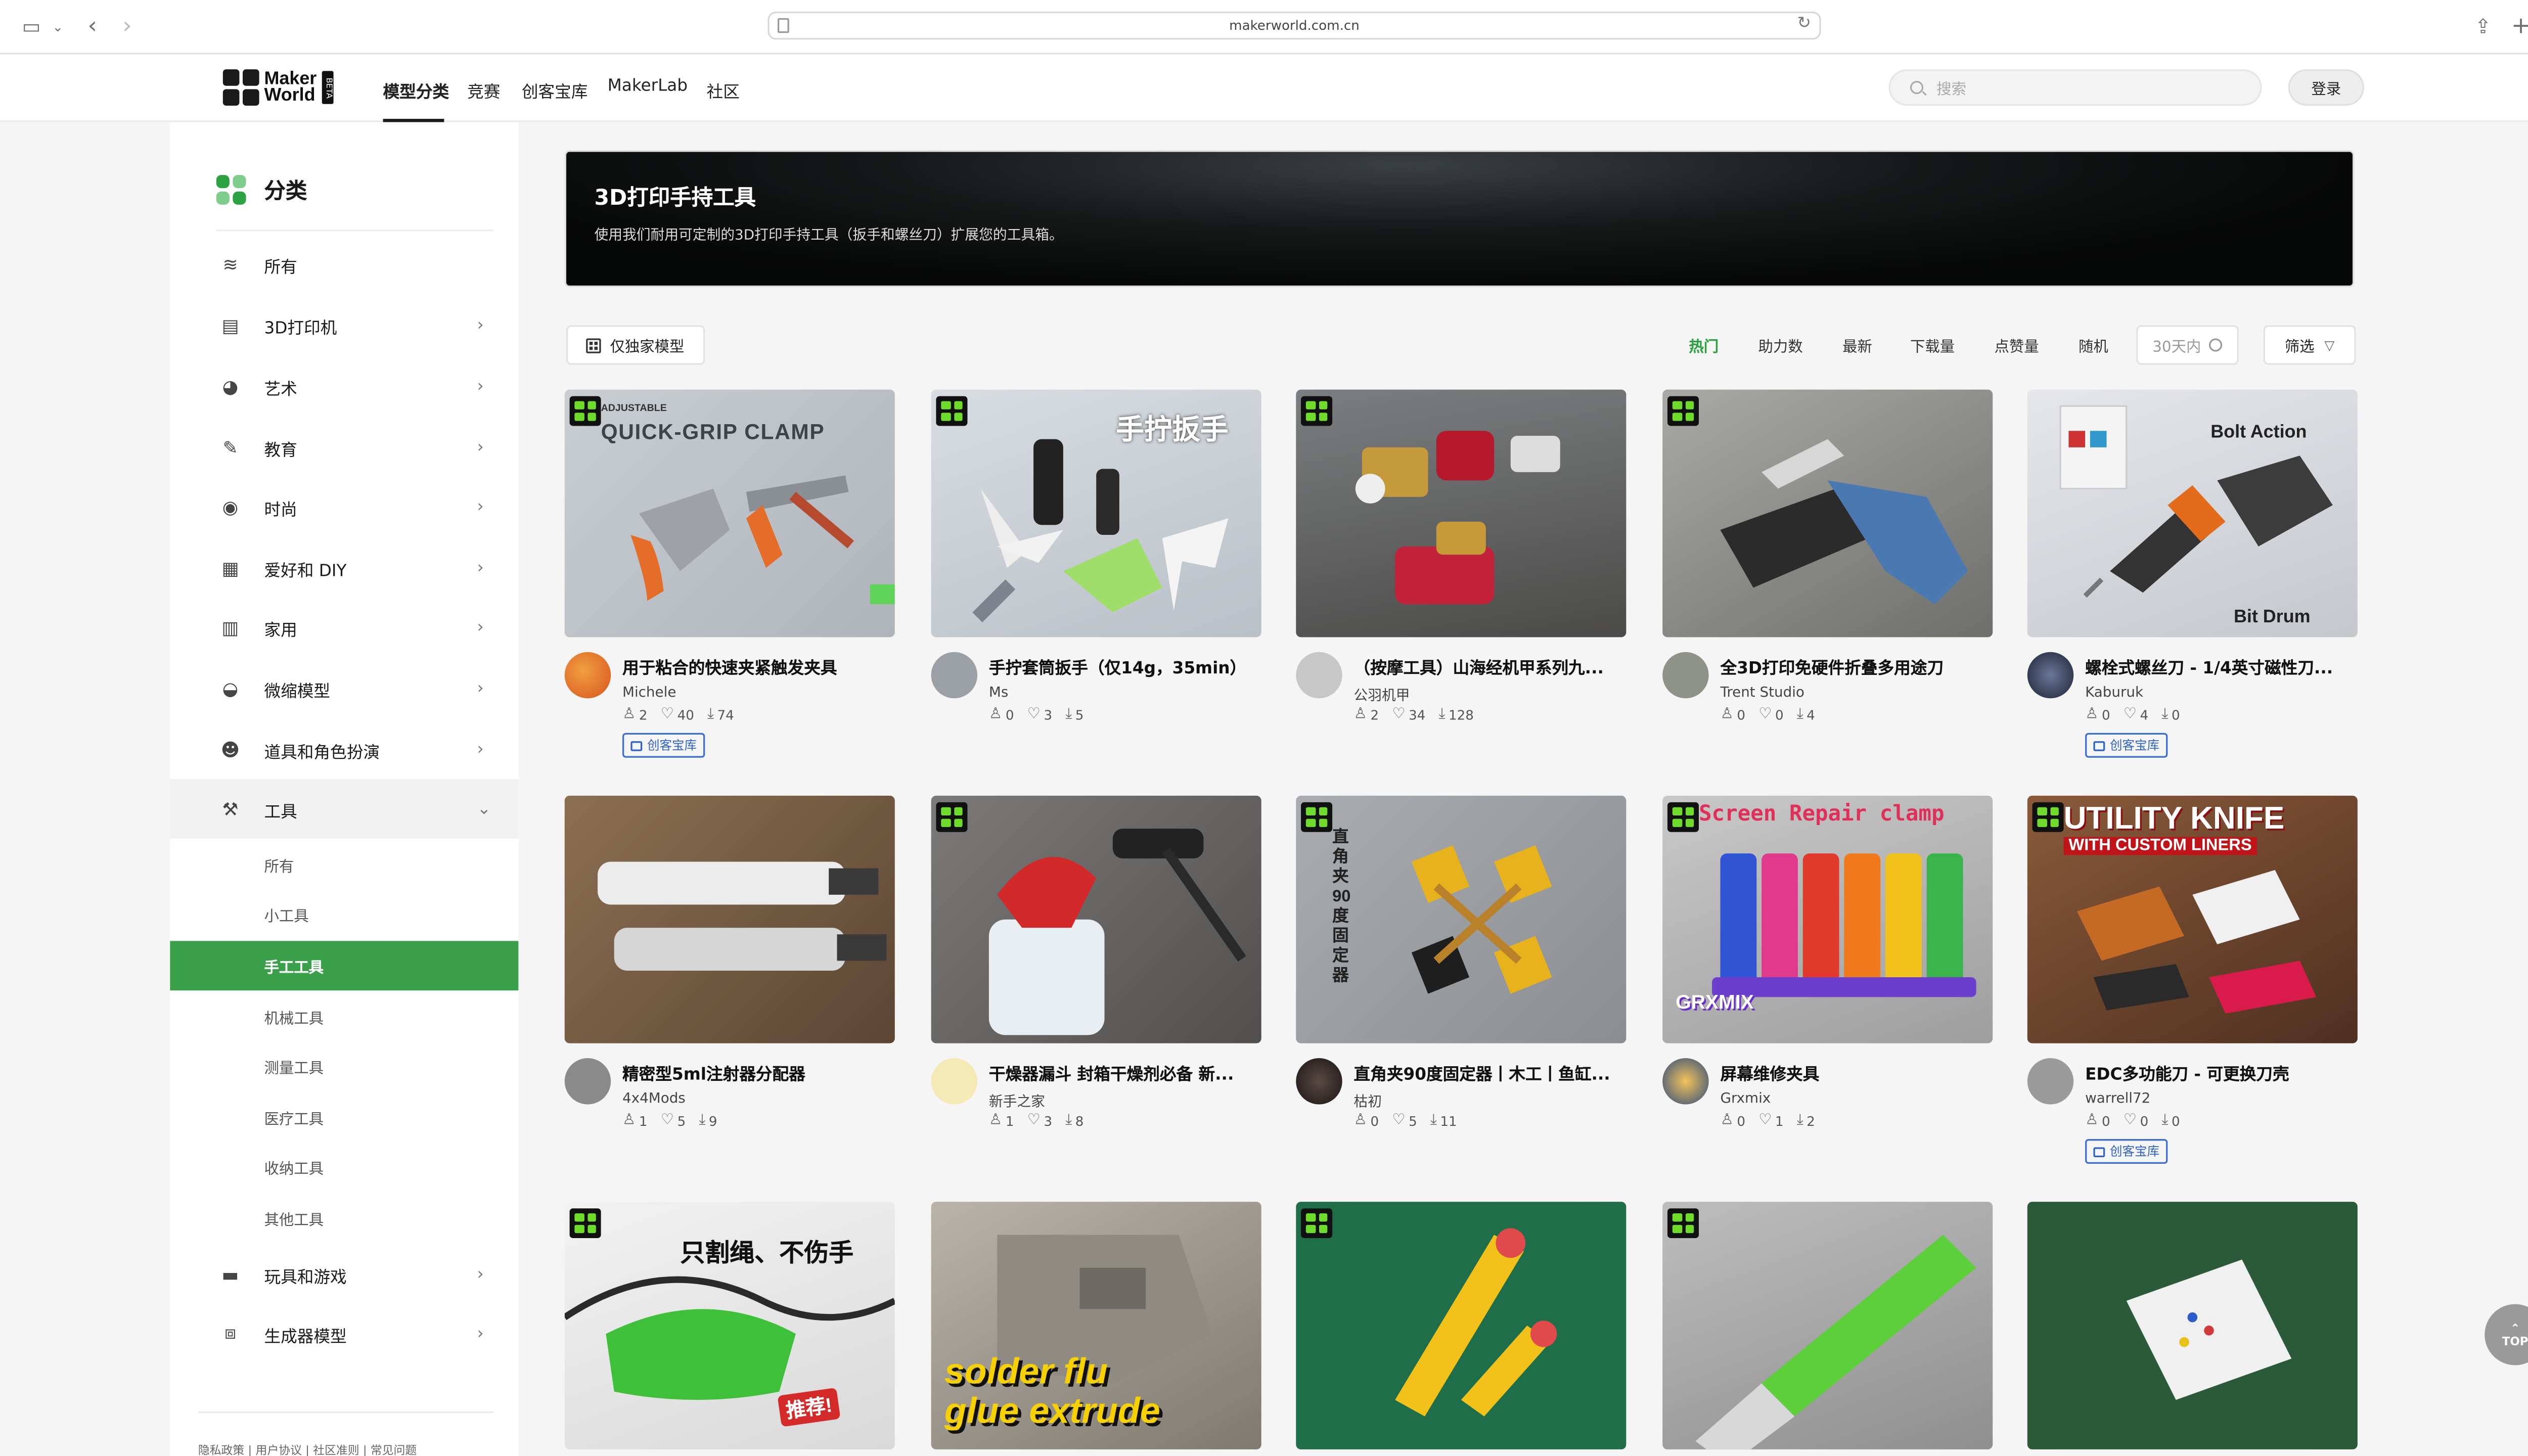  What do you see at coordinates (1448, 1120) in the screenshot?
I see `download-count: 11` at bounding box center [1448, 1120].